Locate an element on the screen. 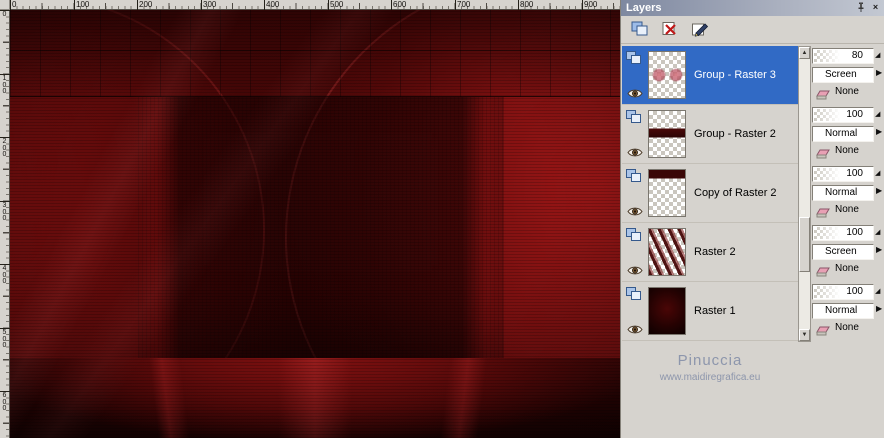 This screenshot has height=438, width=884. ruler-mark-h: 0 is located at coordinates (13, 5).